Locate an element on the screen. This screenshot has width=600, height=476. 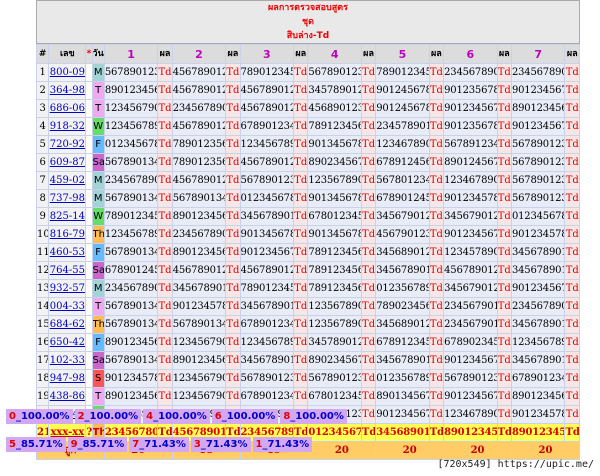
draw-code-link: 737-98 is located at coordinates (67, 198).